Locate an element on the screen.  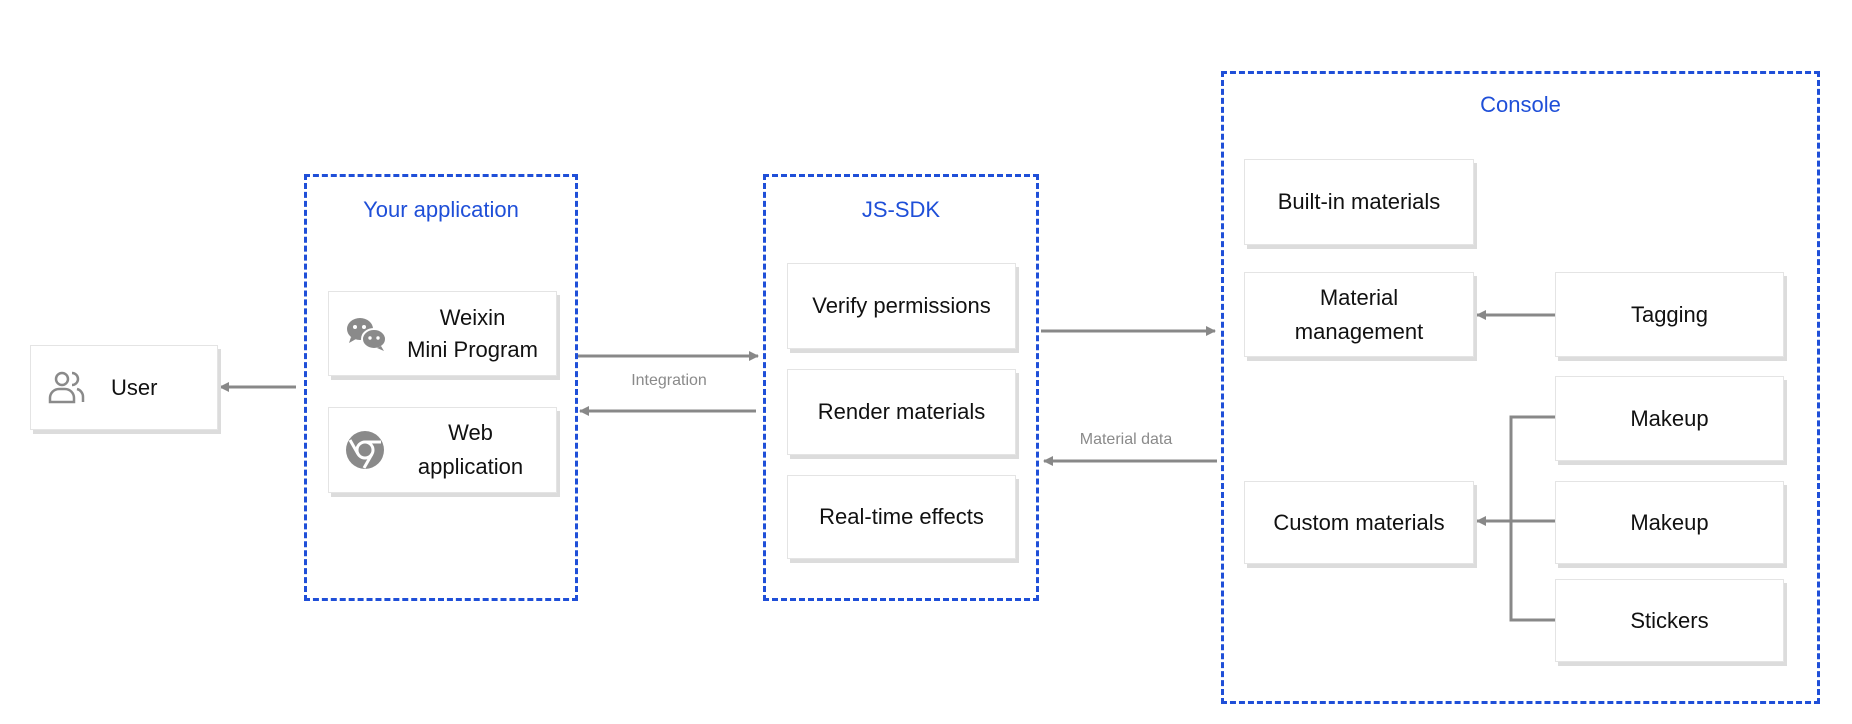
label-line: Mini Program is located at coordinates (472, 349).